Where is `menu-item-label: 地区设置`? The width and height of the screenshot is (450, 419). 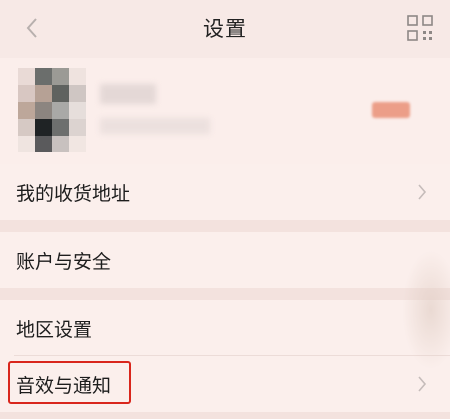 menu-item-label: 地区设置 is located at coordinates (54, 329).